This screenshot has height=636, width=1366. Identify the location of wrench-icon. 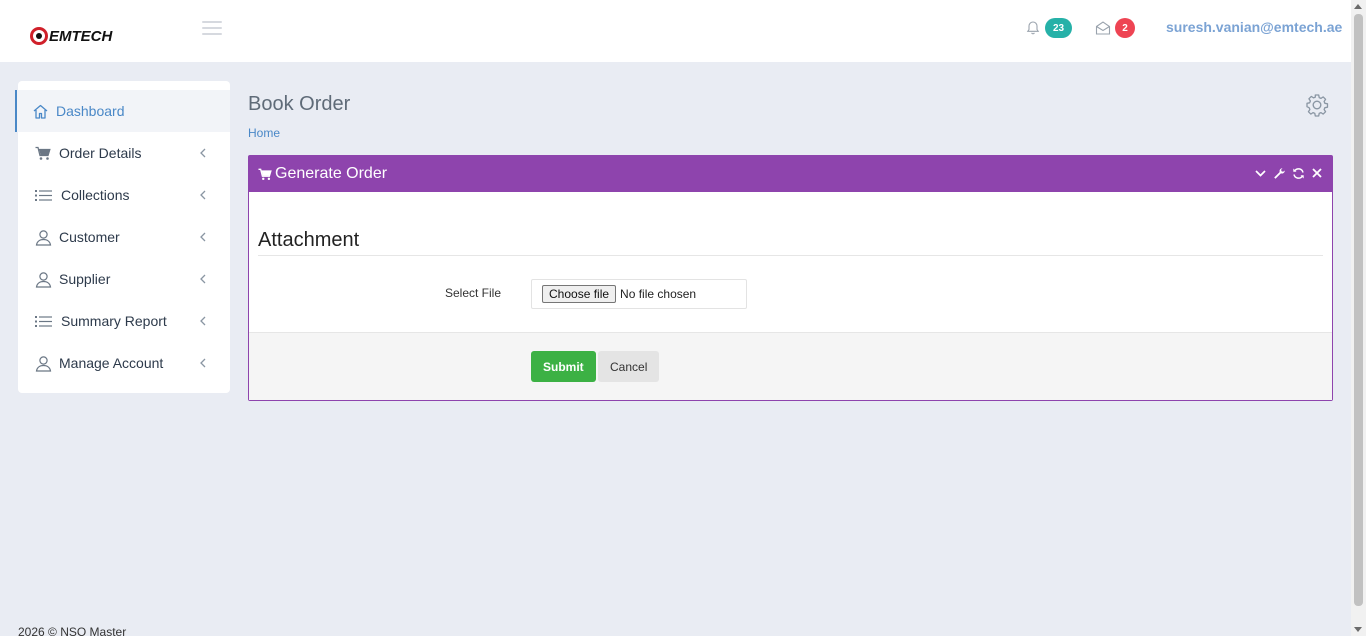
(1279, 173).